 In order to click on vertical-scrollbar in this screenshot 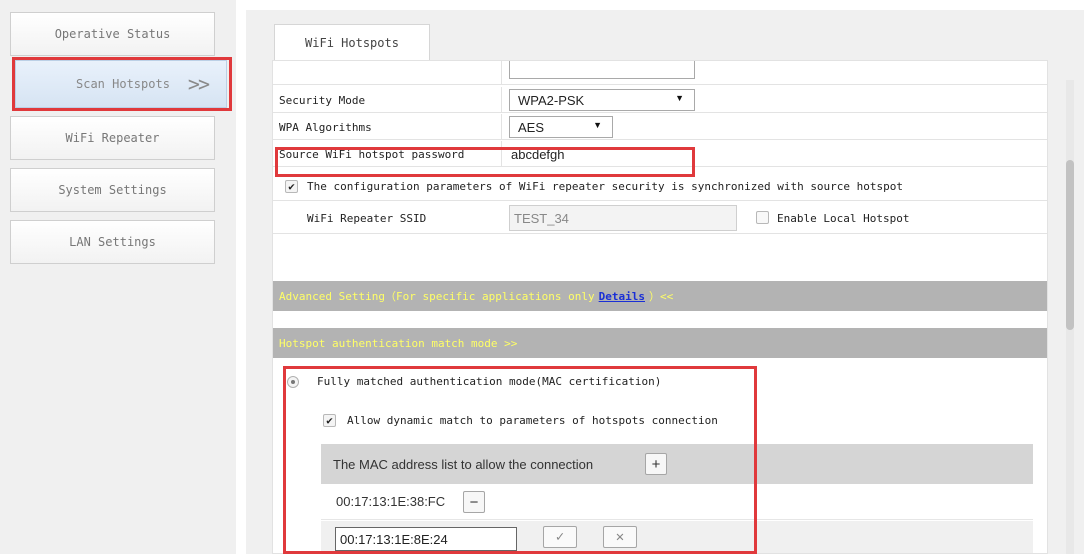, I will do `click(1070, 317)`.